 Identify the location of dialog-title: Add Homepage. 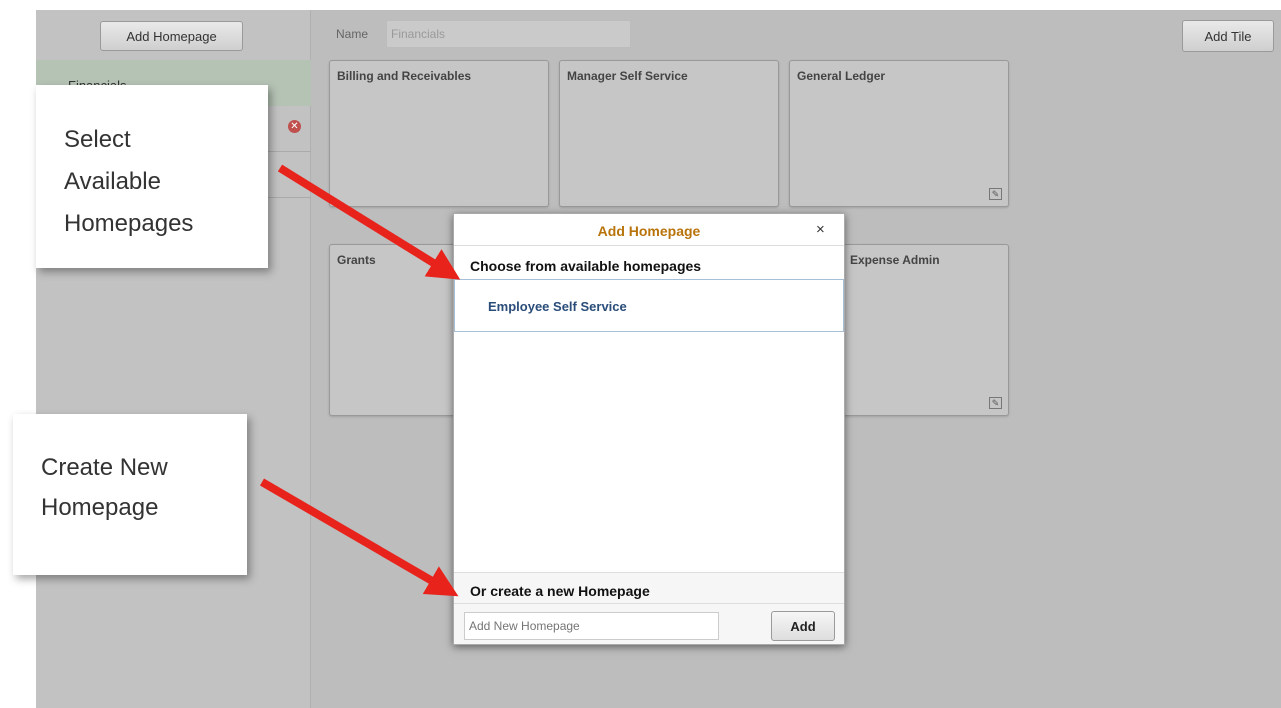
(649, 231).